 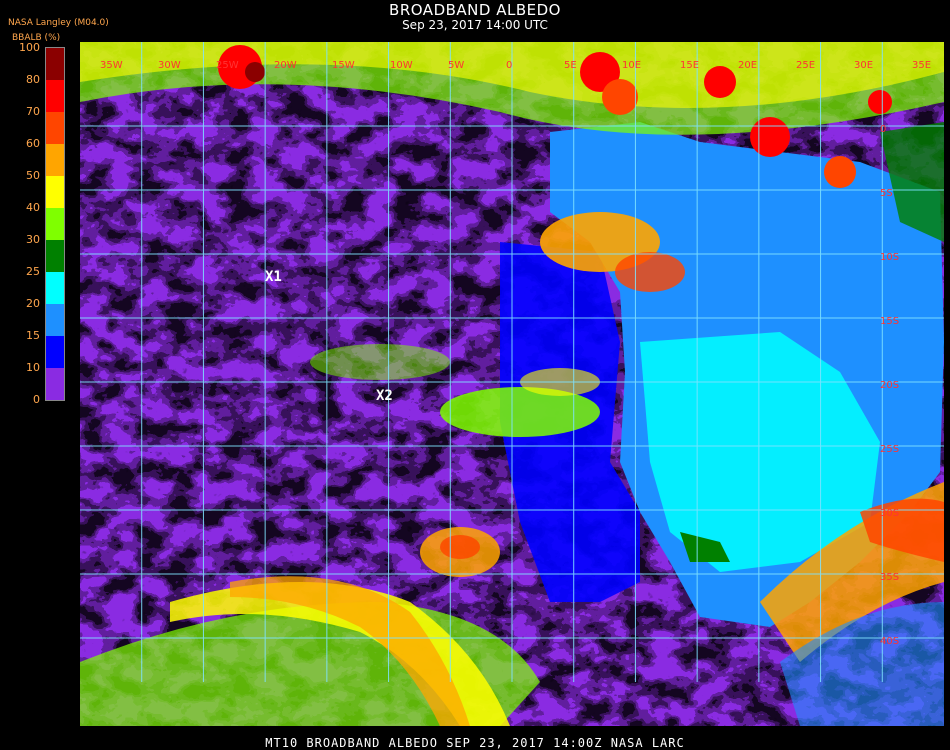 I want to click on lon-label: 35W, so click(x=111, y=65).